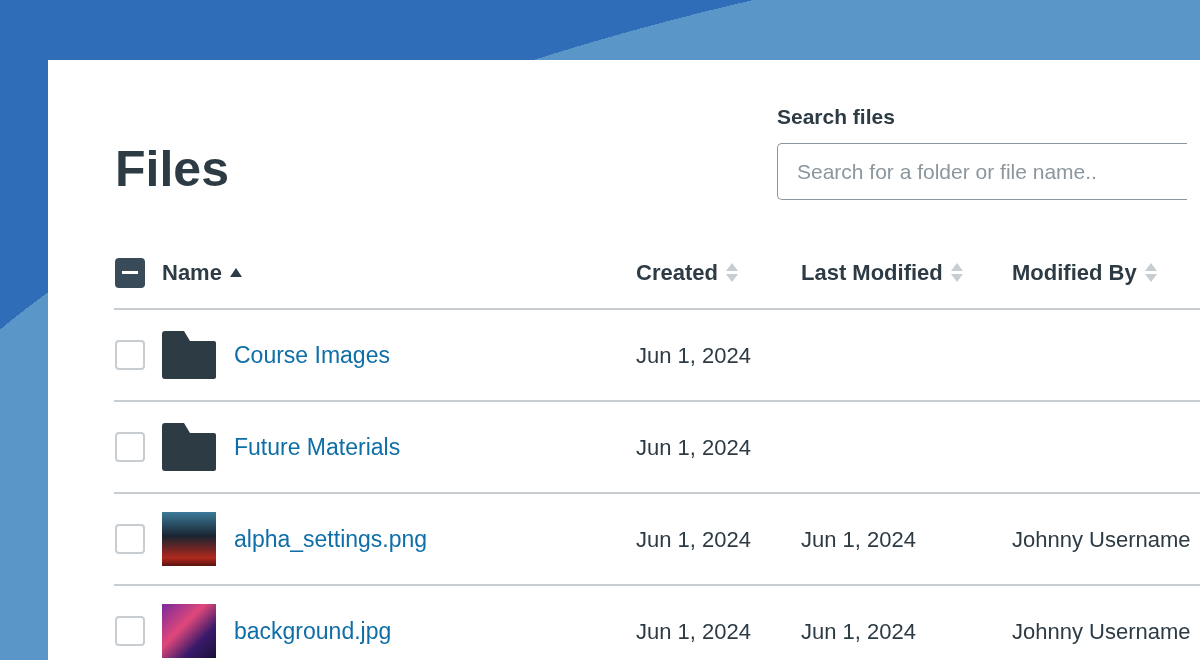 Image resolution: width=1200 pixels, height=660 pixels. Describe the element at coordinates (312, 355) in the screenshot. I see `file-link: Course Images` at that location.